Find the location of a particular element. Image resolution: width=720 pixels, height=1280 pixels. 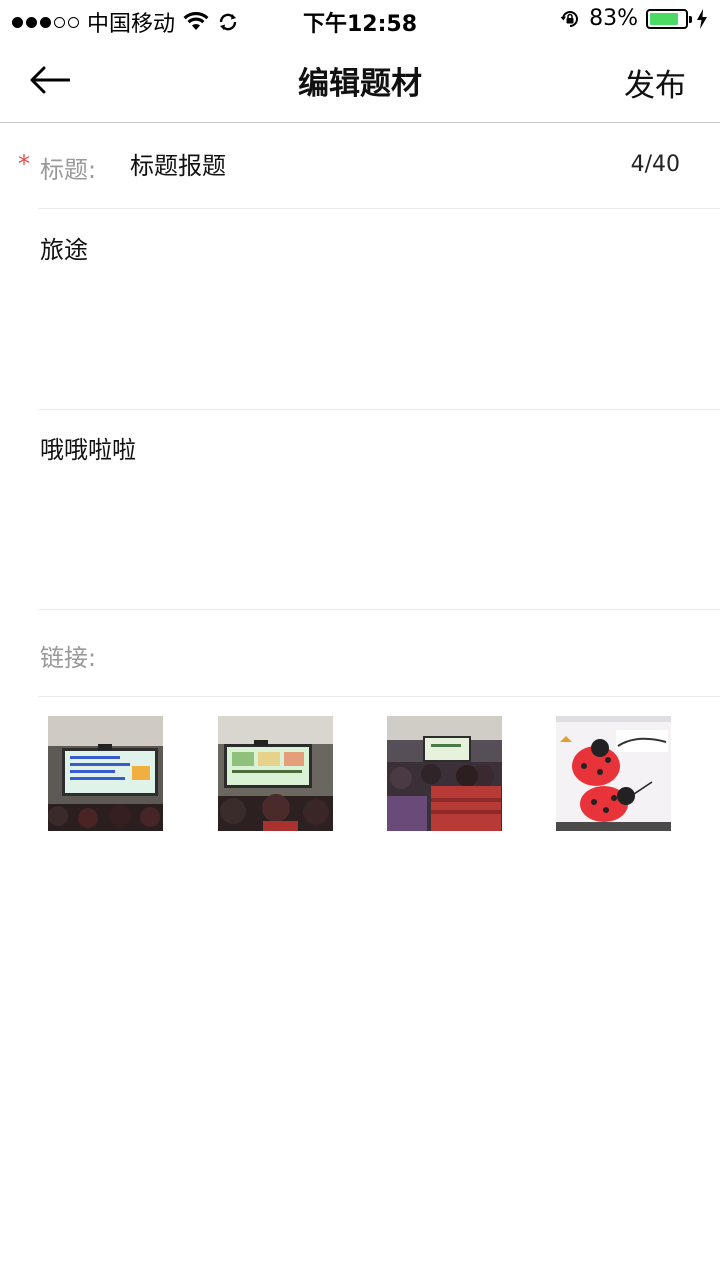

title-label: 标题: is located at coordinates (68, 170).